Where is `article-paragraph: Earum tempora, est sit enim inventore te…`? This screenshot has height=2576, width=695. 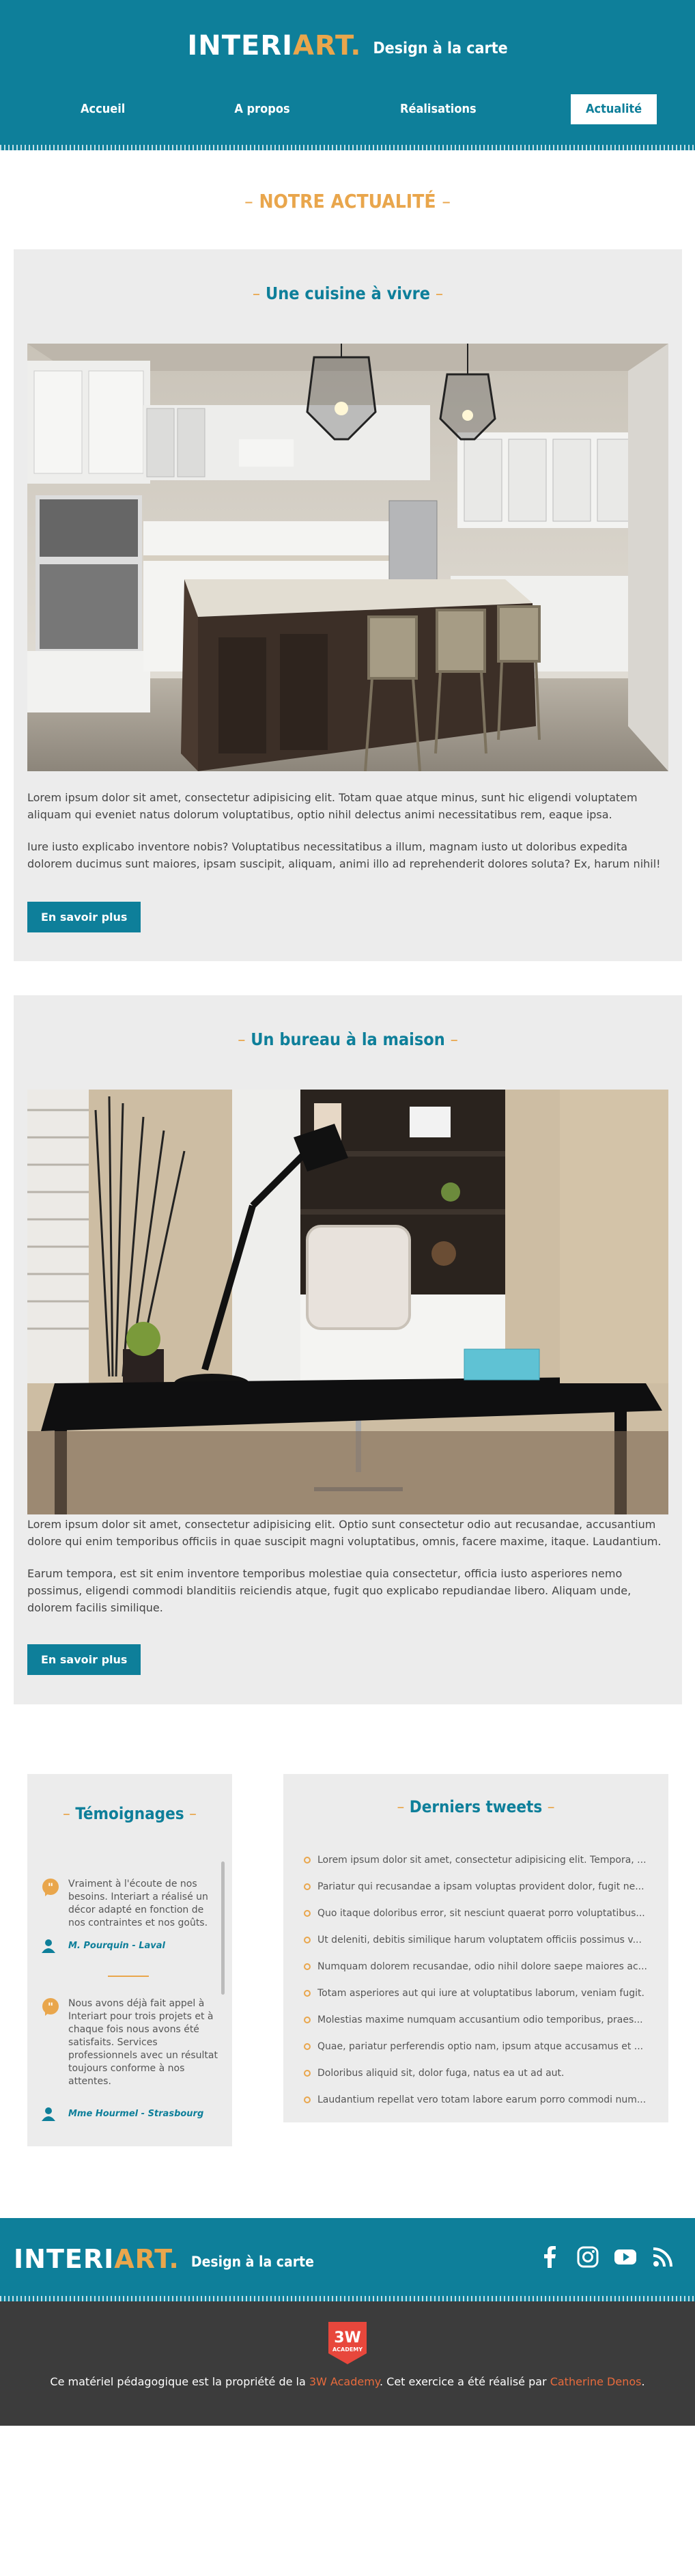
article-paragraph: Earum tempora, est sit enim inventore te… is located at coordinates (329, 1590).